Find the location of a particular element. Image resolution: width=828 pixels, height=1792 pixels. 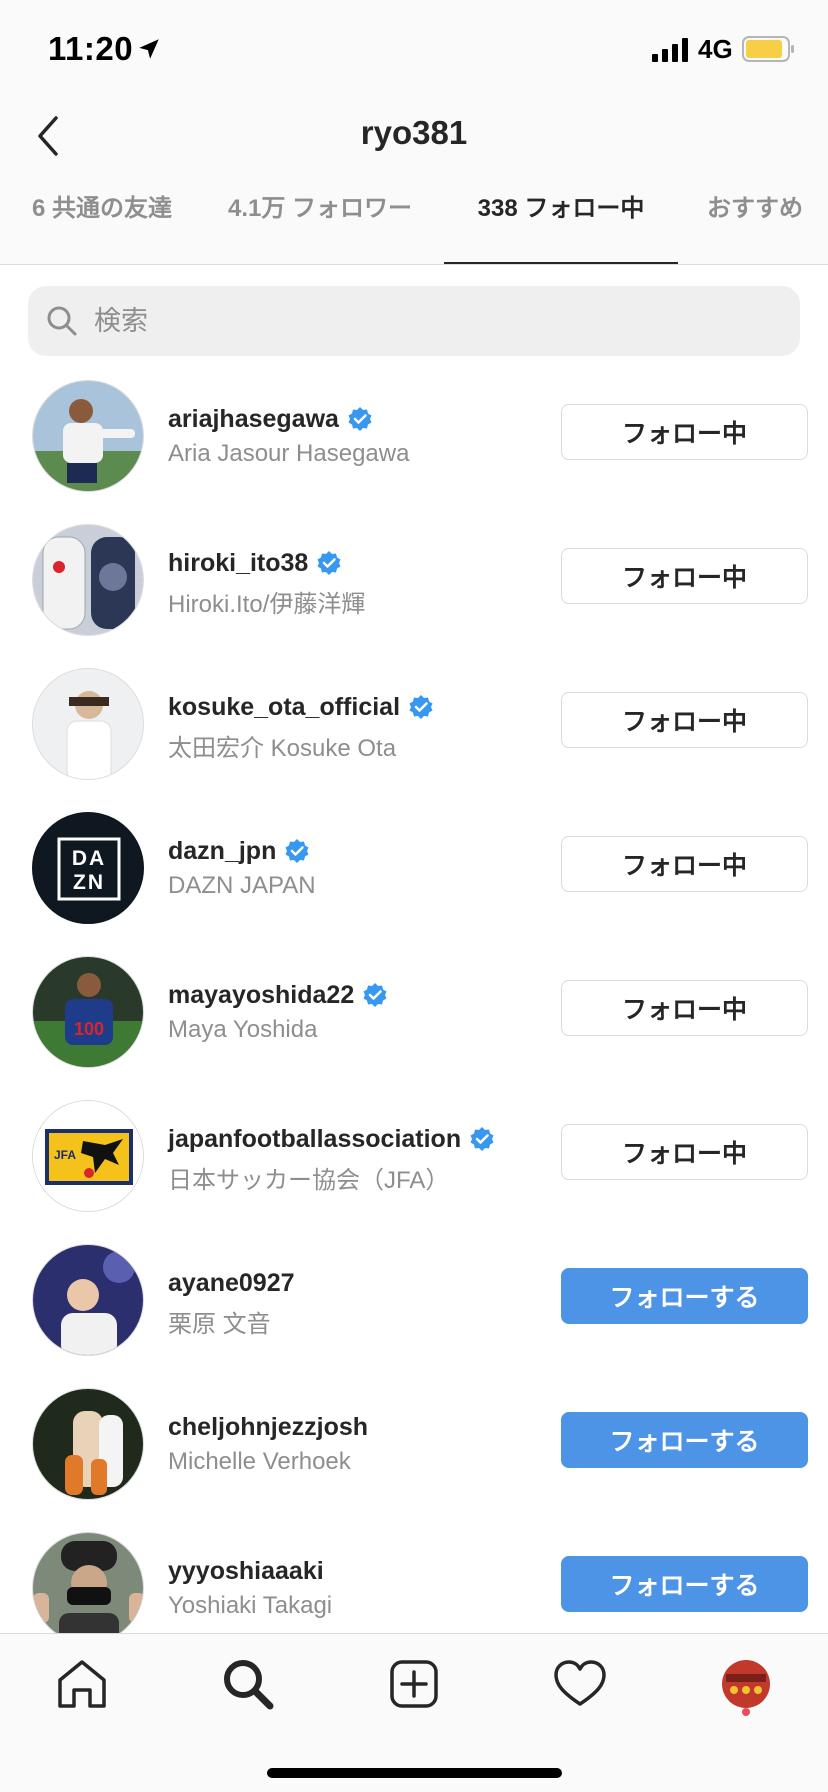

full-name: Maya Yoshida is located at coordinates (243, 1029).